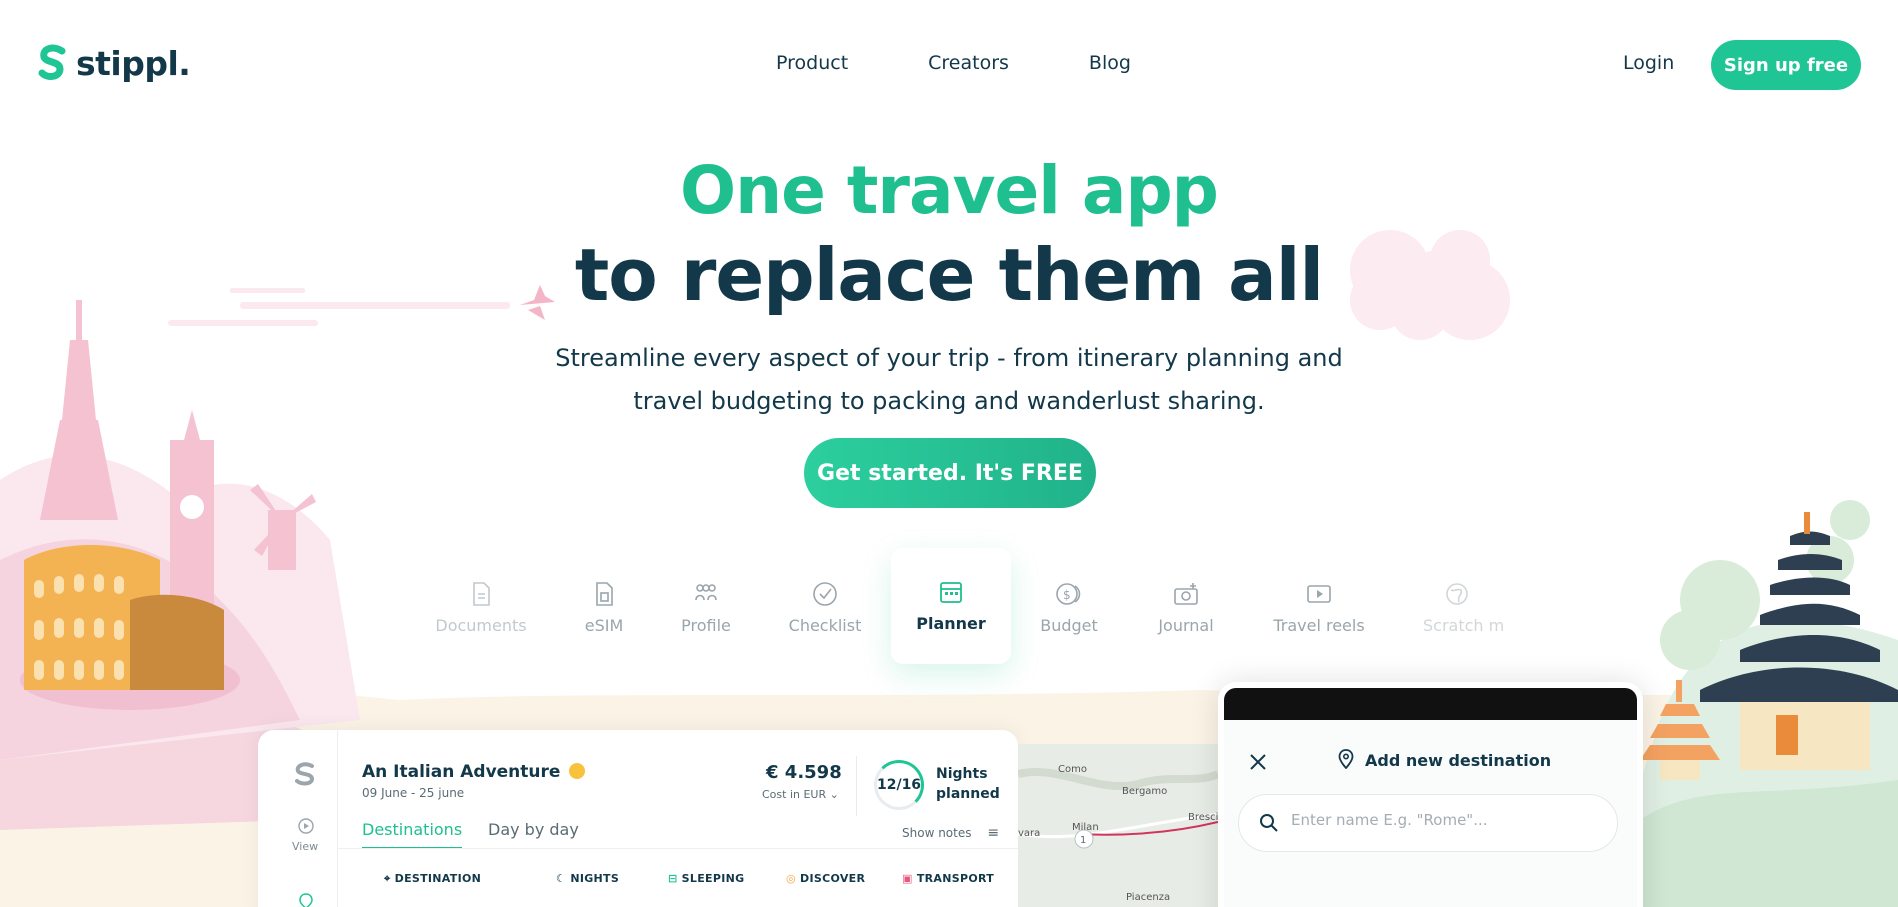 The image size is (1898, 907). What do you see at coordinates (461, 772) in the screenshot?
I see `trip-title-text: An Italian Adventure` at bounding box center [461, 772].